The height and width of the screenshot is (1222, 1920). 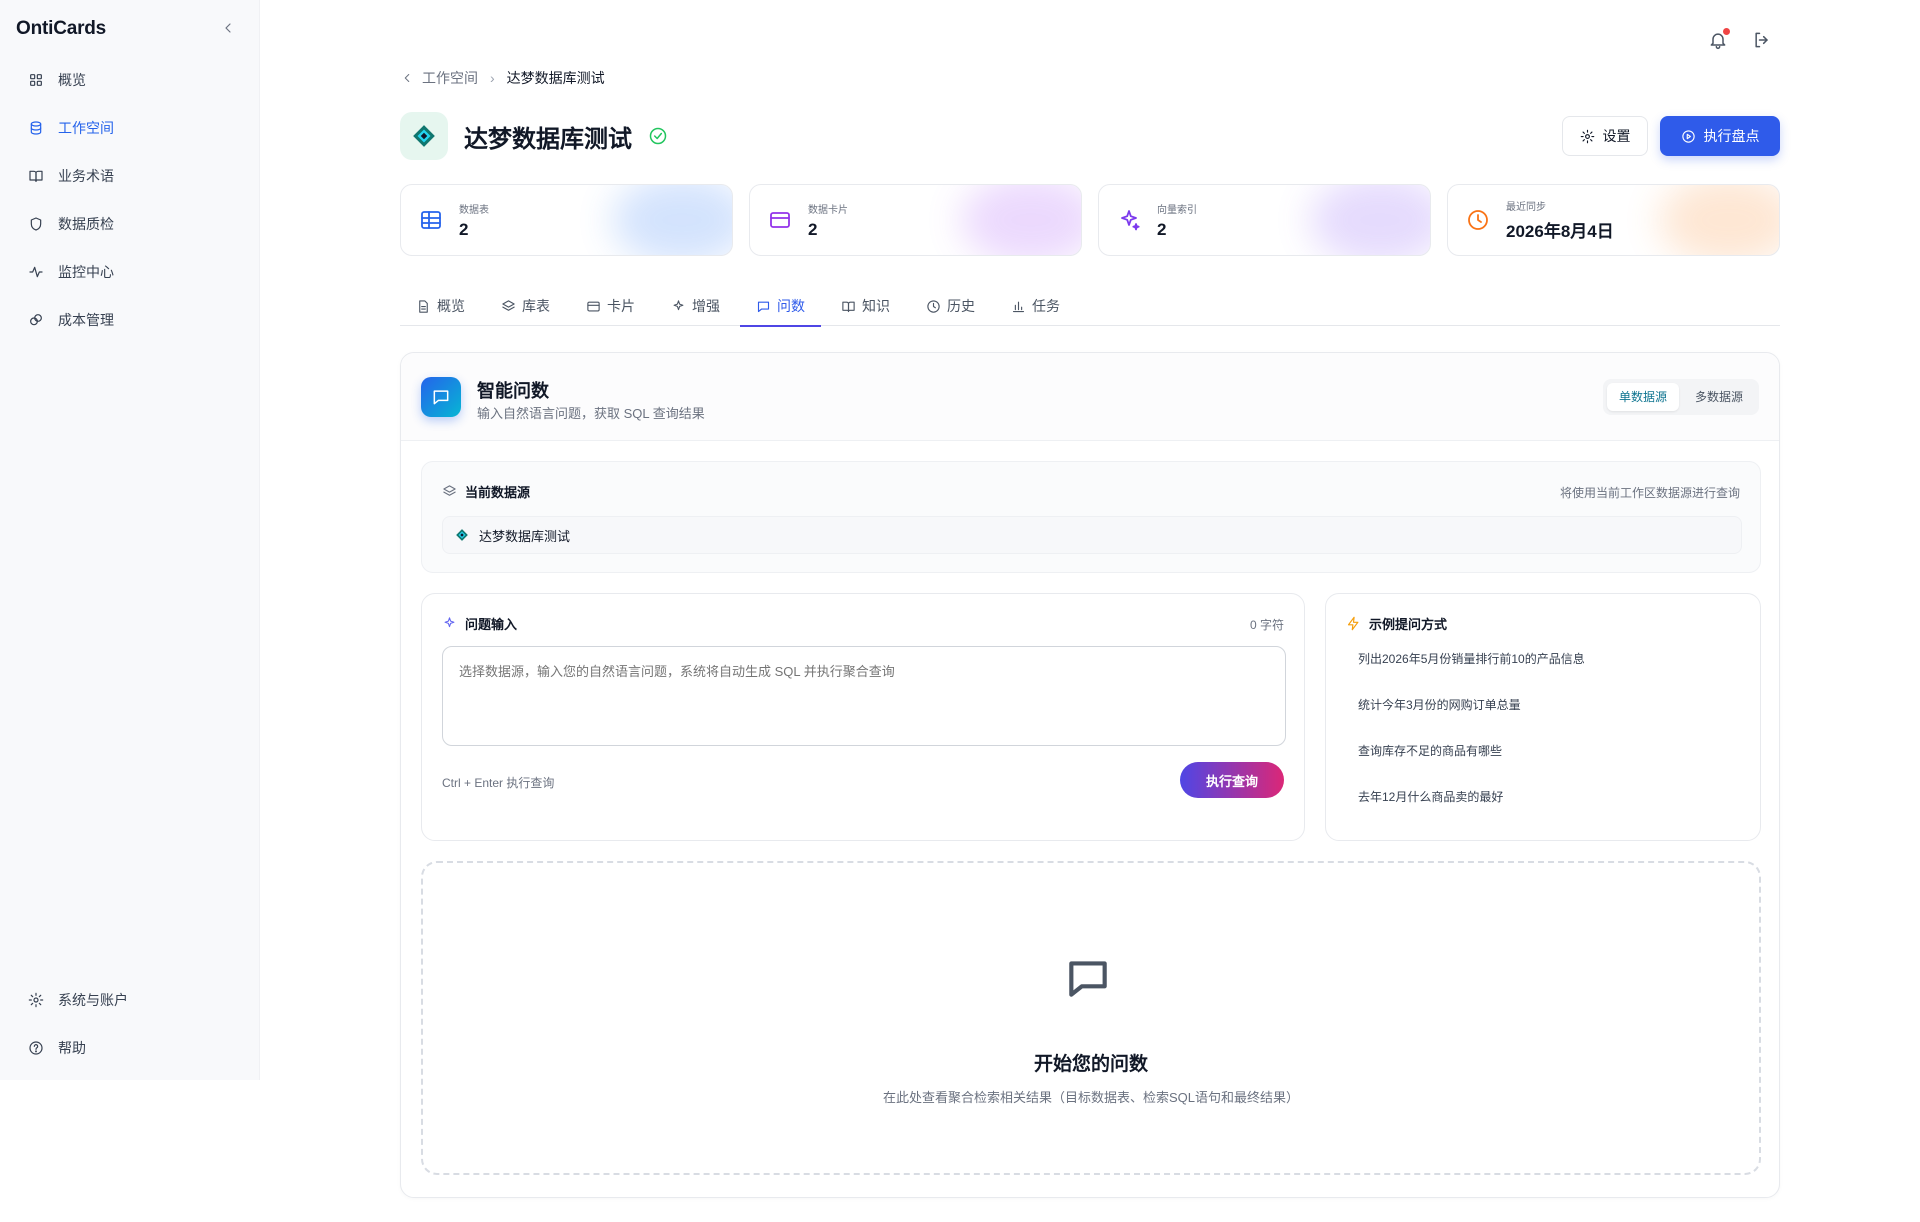 What do you see at coordinates (86, 272) in the screenshot?
I see `sidebar-item-label: 监控中心` at bounding box center [86, 272].